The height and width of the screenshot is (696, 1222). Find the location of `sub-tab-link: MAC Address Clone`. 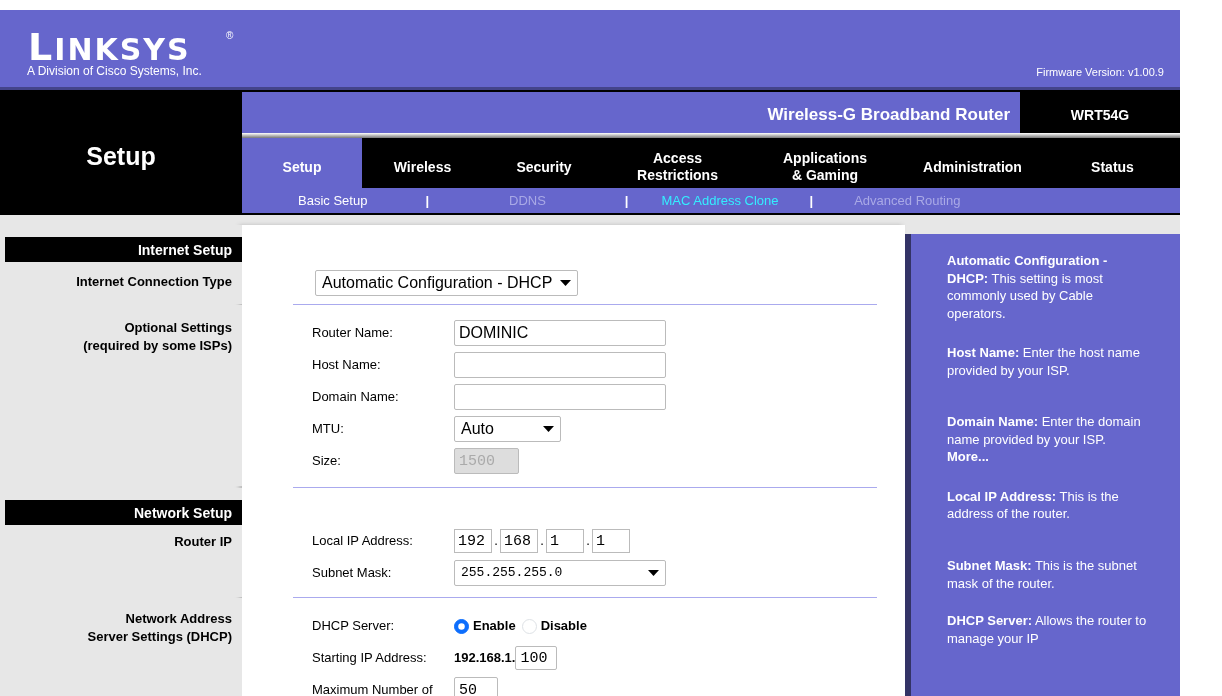

sub-tab-link: MAC Address Clone is located at coordinates (720, 200).